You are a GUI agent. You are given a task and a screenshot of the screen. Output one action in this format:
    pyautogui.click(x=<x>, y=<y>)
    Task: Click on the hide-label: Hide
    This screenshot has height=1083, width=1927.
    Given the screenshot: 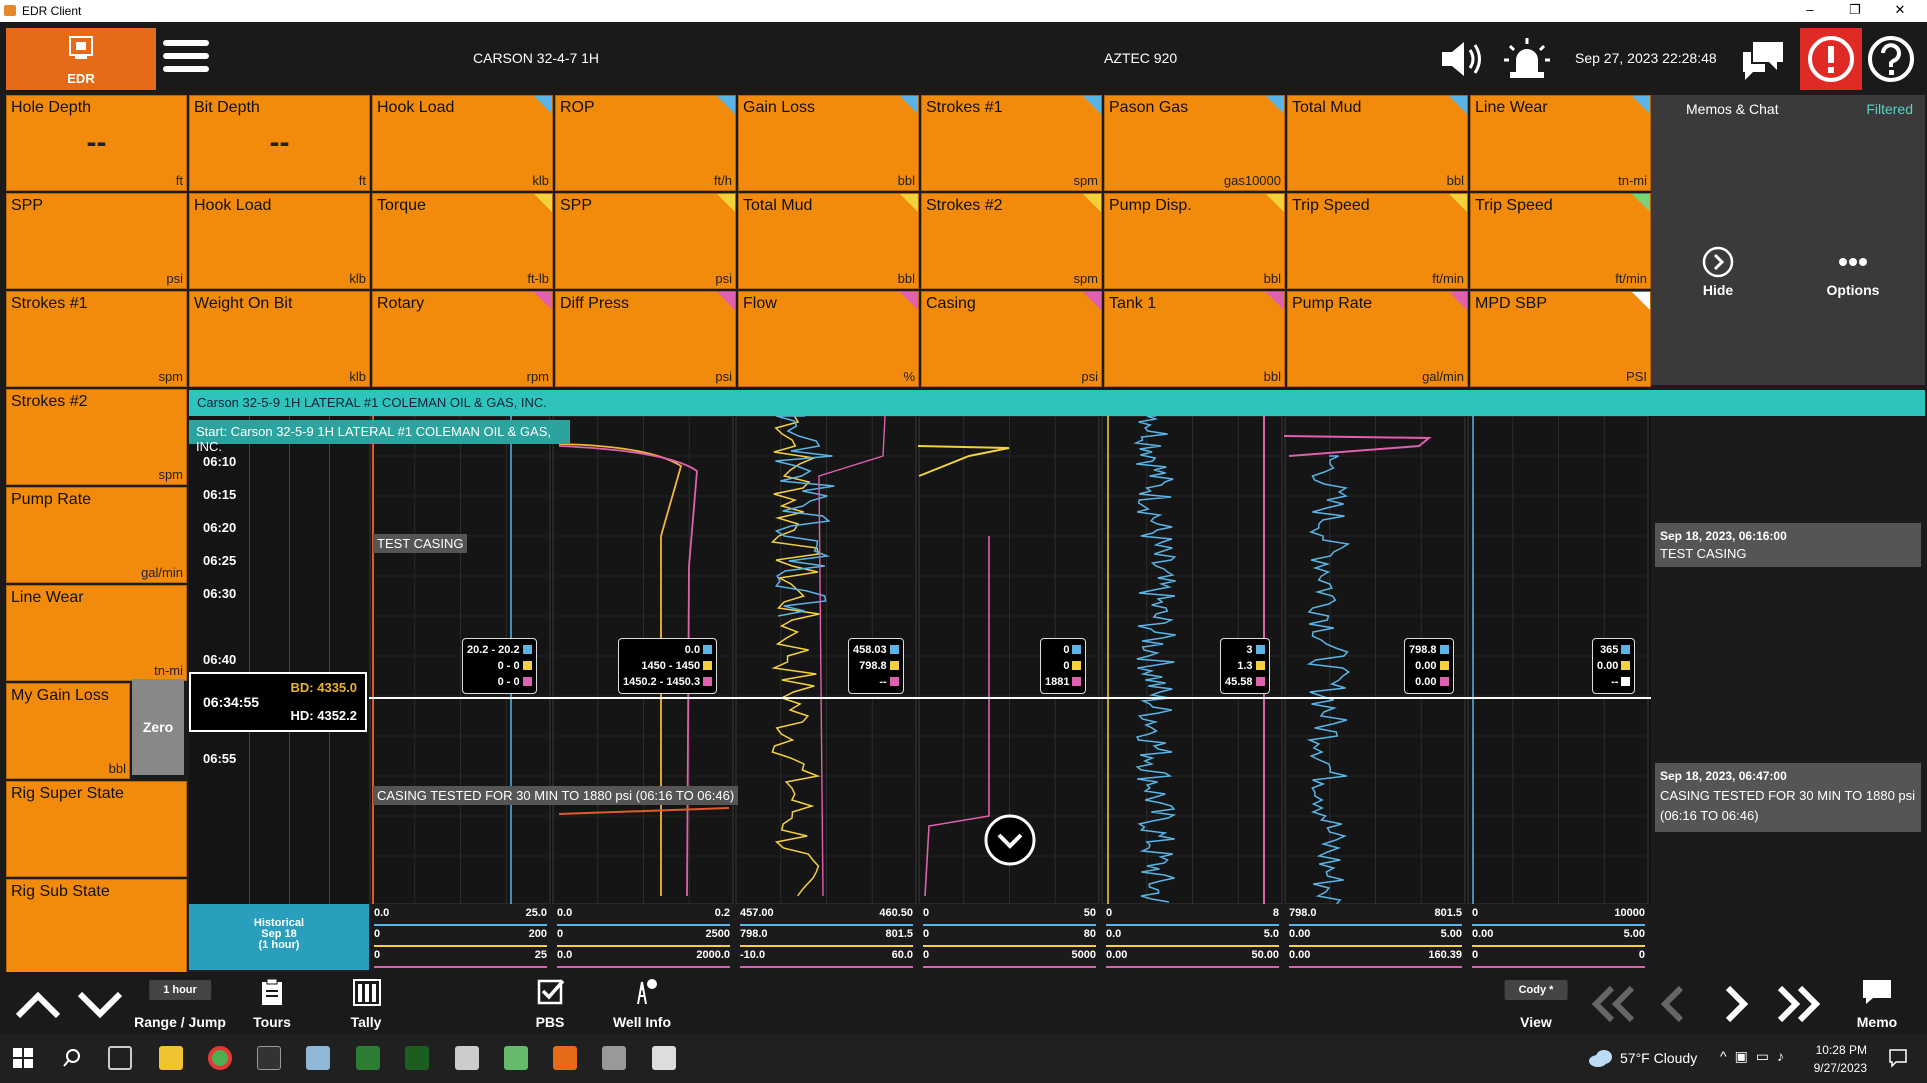 What is the action you would take?
    pyautogui.click(x=1718, y=290)
    